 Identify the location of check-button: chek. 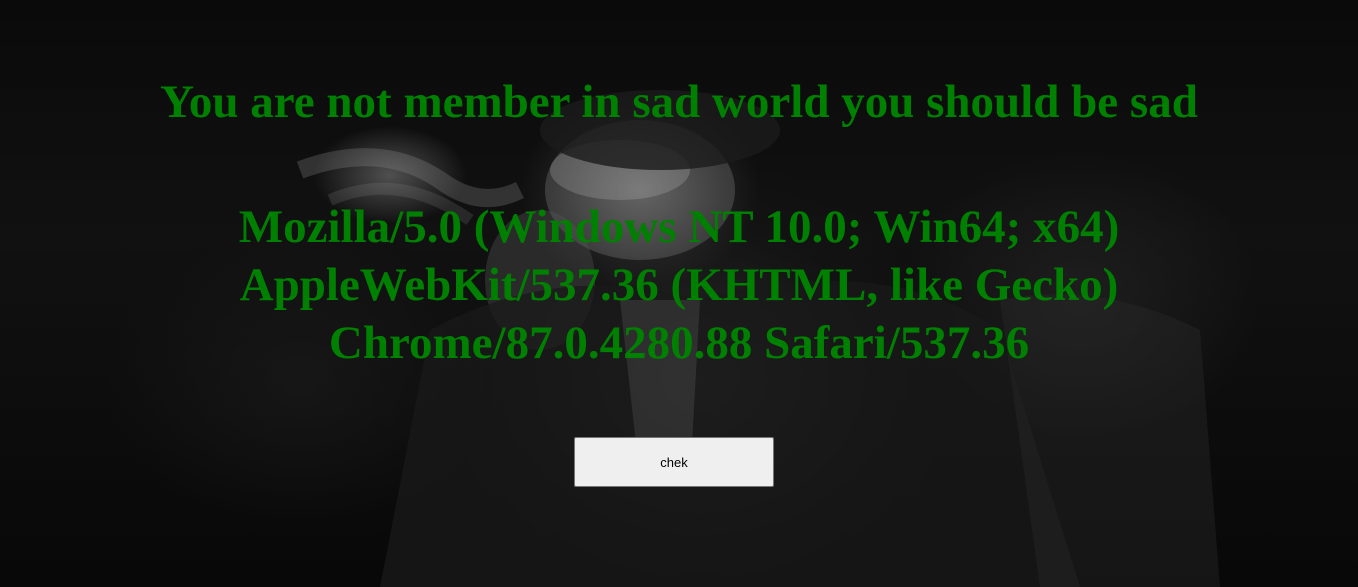
(674, 462).